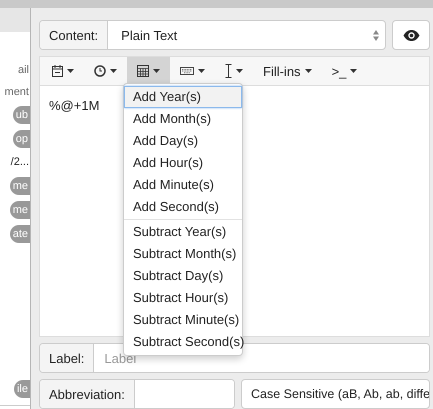 The height and width of the screenshot is (409, 433). What do you see at coordinates (74, 105) in the screenshot?
I see `editor-text: %@+1M` at bounding box center [74, 105].